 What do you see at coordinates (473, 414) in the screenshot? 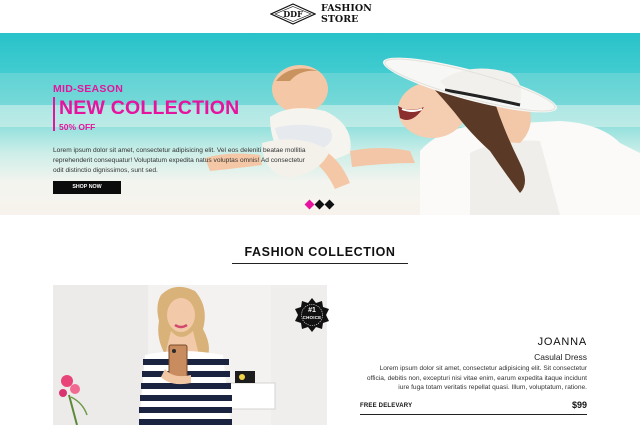
I see `product-divider` at bounding box center [473, 414].